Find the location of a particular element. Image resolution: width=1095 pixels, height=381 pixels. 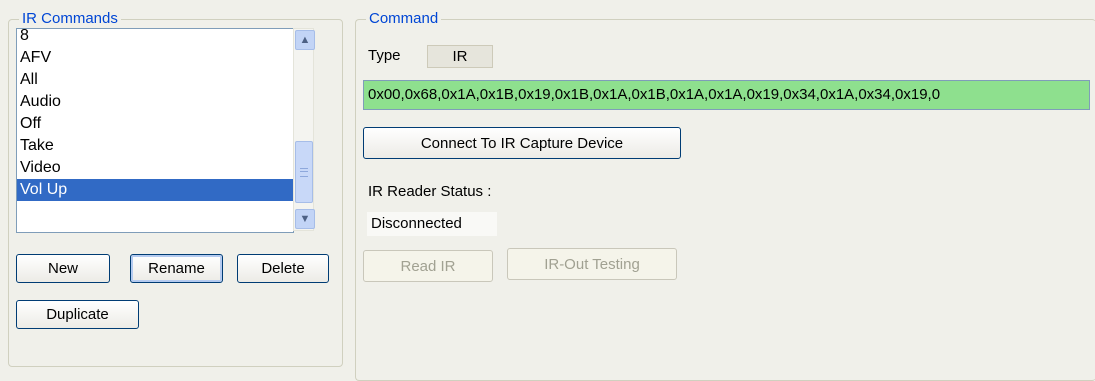

ir-reader-status-value: Disconnected is located at coordinates (432, 224).